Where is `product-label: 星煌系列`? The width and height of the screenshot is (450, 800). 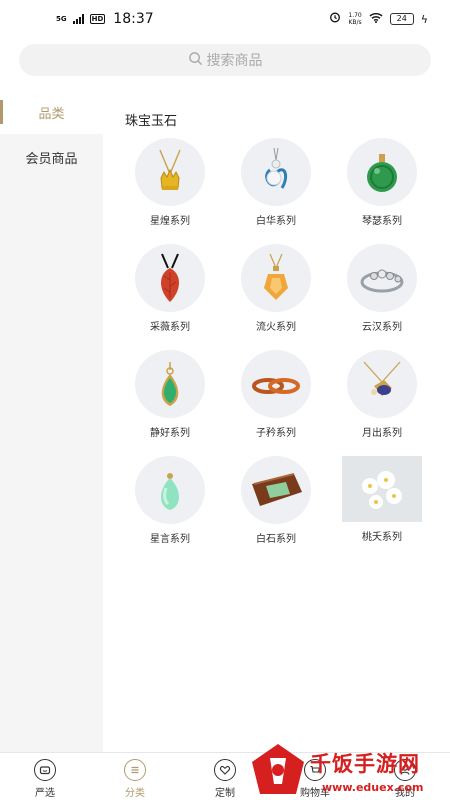
product-label: 星煌系列 is located at coordinates (170, 221).